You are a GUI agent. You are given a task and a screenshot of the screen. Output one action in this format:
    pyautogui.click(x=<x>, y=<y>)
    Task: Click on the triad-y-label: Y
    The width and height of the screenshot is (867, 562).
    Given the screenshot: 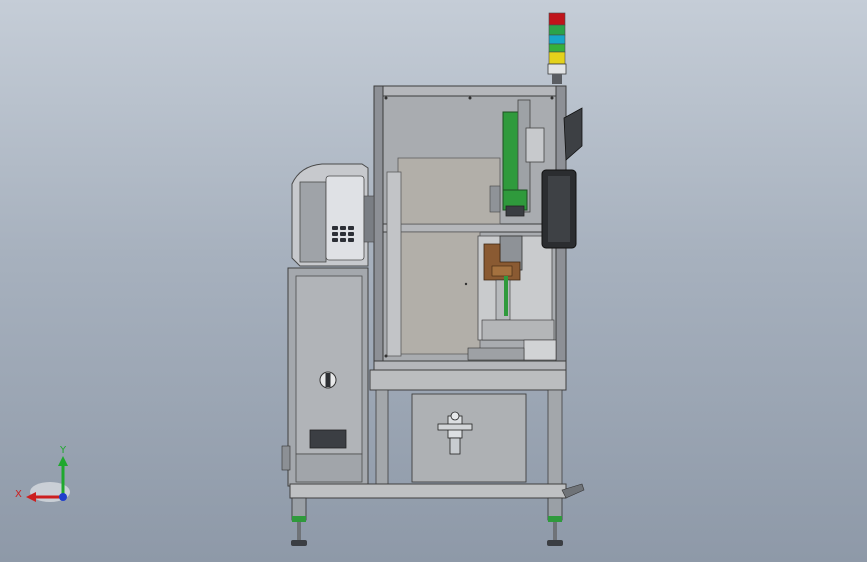 What is the action you would take?
    pyautogui.click(x=63, y=450)
    